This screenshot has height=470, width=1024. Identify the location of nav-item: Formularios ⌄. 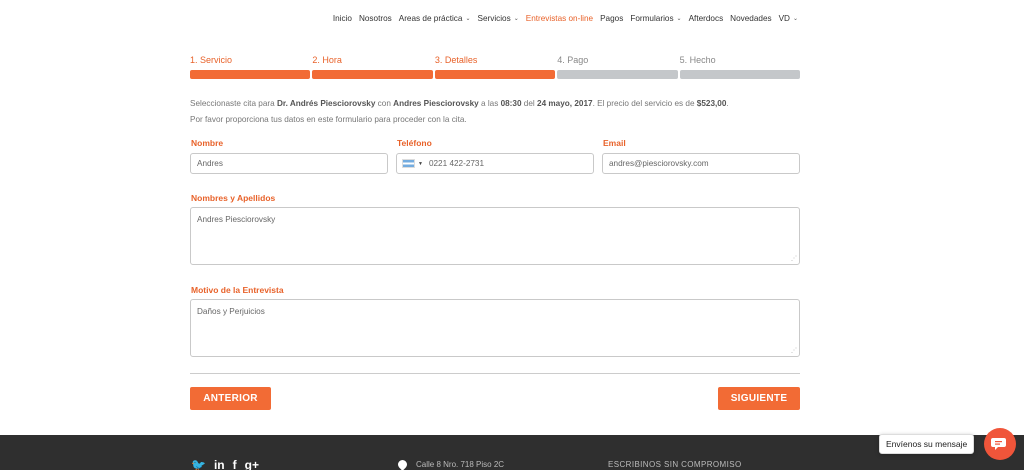
(655, 18).